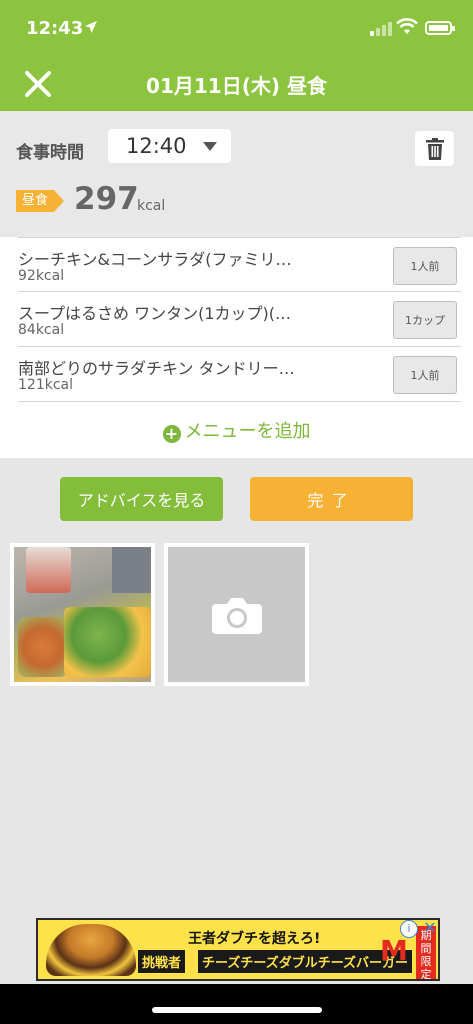  I want to click on page-title: 01月11日(木) 昼食, so click(236, 86).